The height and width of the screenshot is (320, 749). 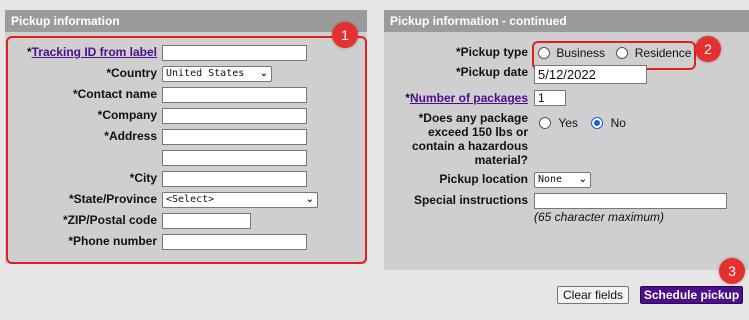 What do you see at coordinates (470, 200) in the screenshot?
I see `special-instructions-label: Special instructions` at bounding box center [470, 200].